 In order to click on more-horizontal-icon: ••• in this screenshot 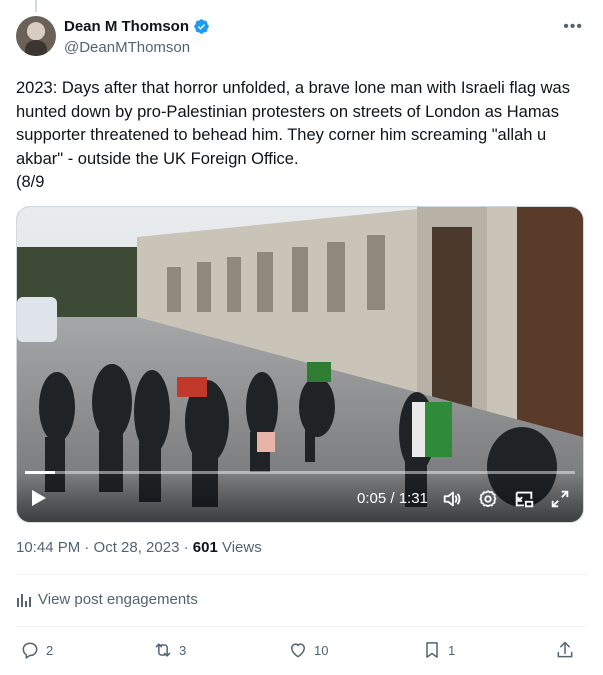, I will do `click(573, 27)`.